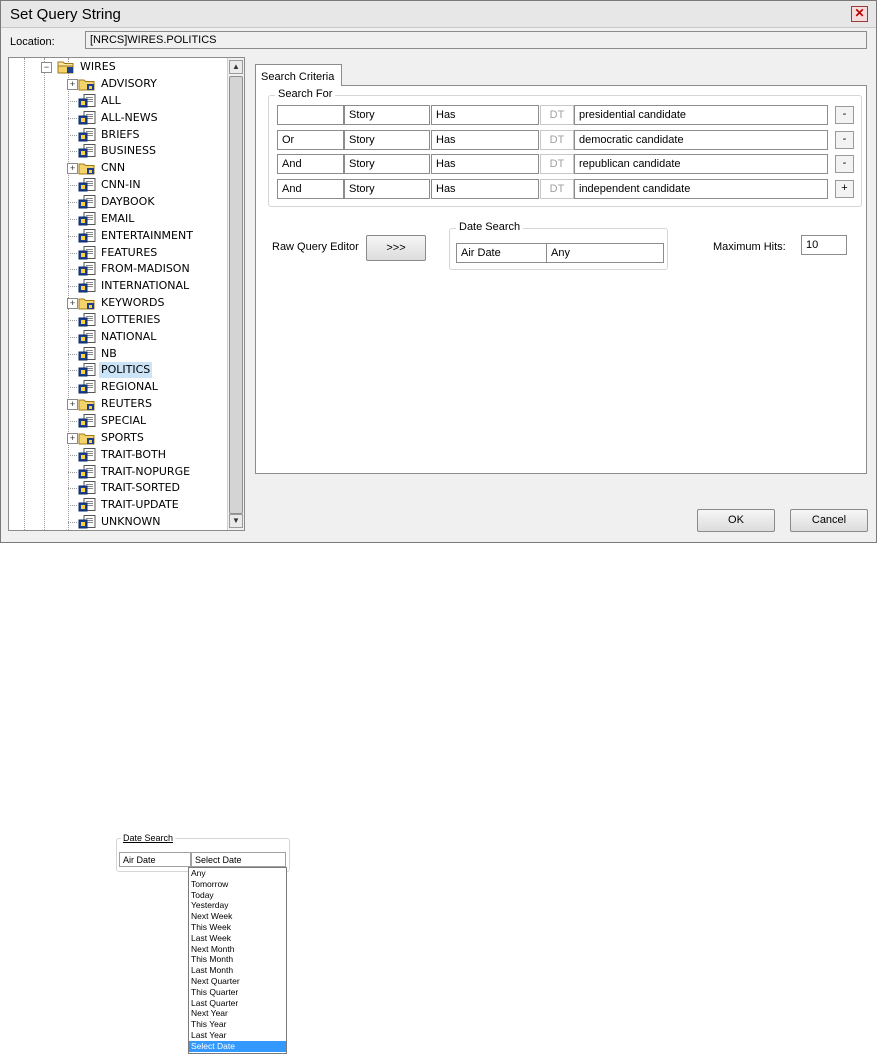  I want to click on search-text-input: republican candidate, so click(701, 164).